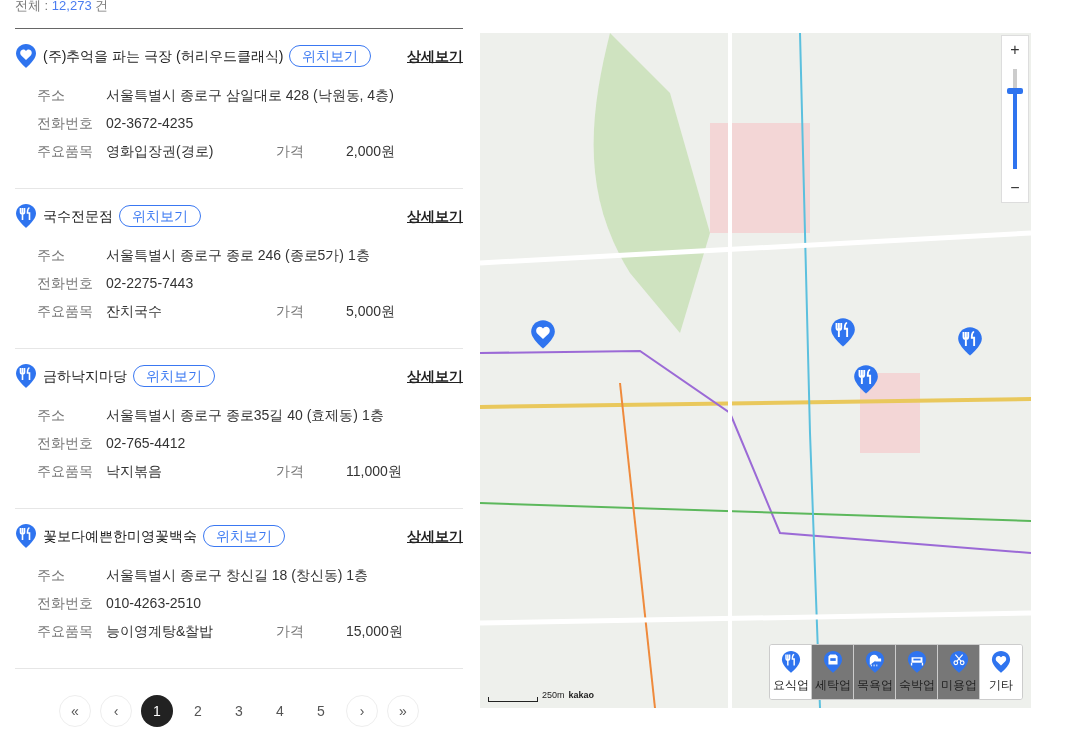 The image size is (1080, 744). Describe the element at coordinates (75, 711) in the screenshot. I see `first-page-button: «` at that location.